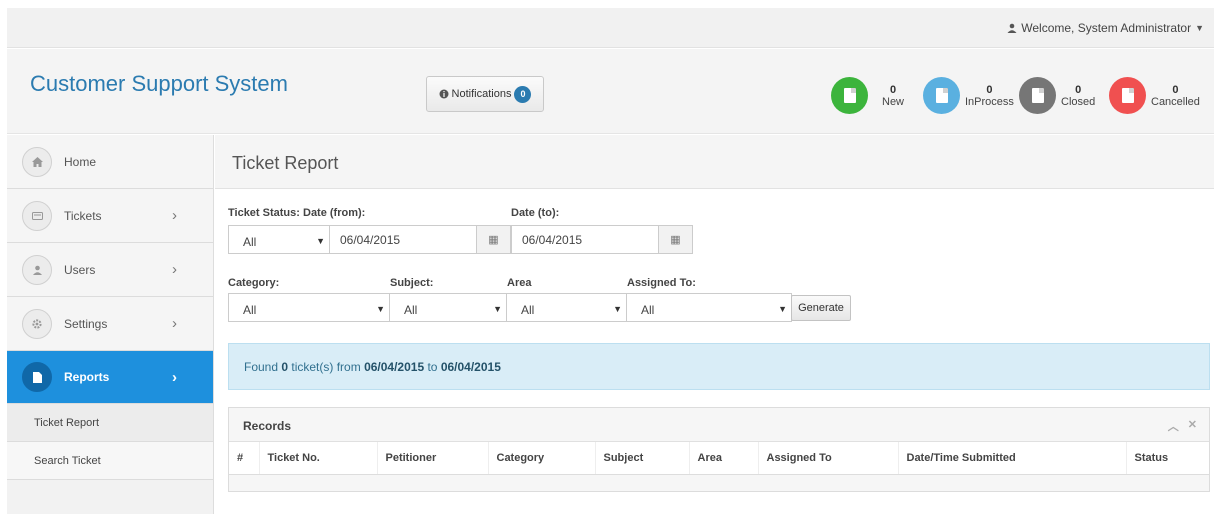  What do you see at coordinates (159, 83) in the screenshot?
I see `app-title: Customer Support System` at bounding box center [159, 83].